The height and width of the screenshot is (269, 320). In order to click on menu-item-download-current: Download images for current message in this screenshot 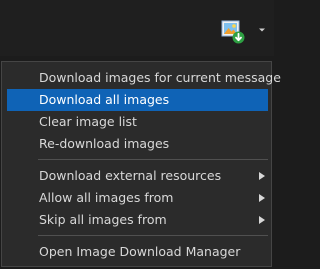, I will do `click(144, 78)`.